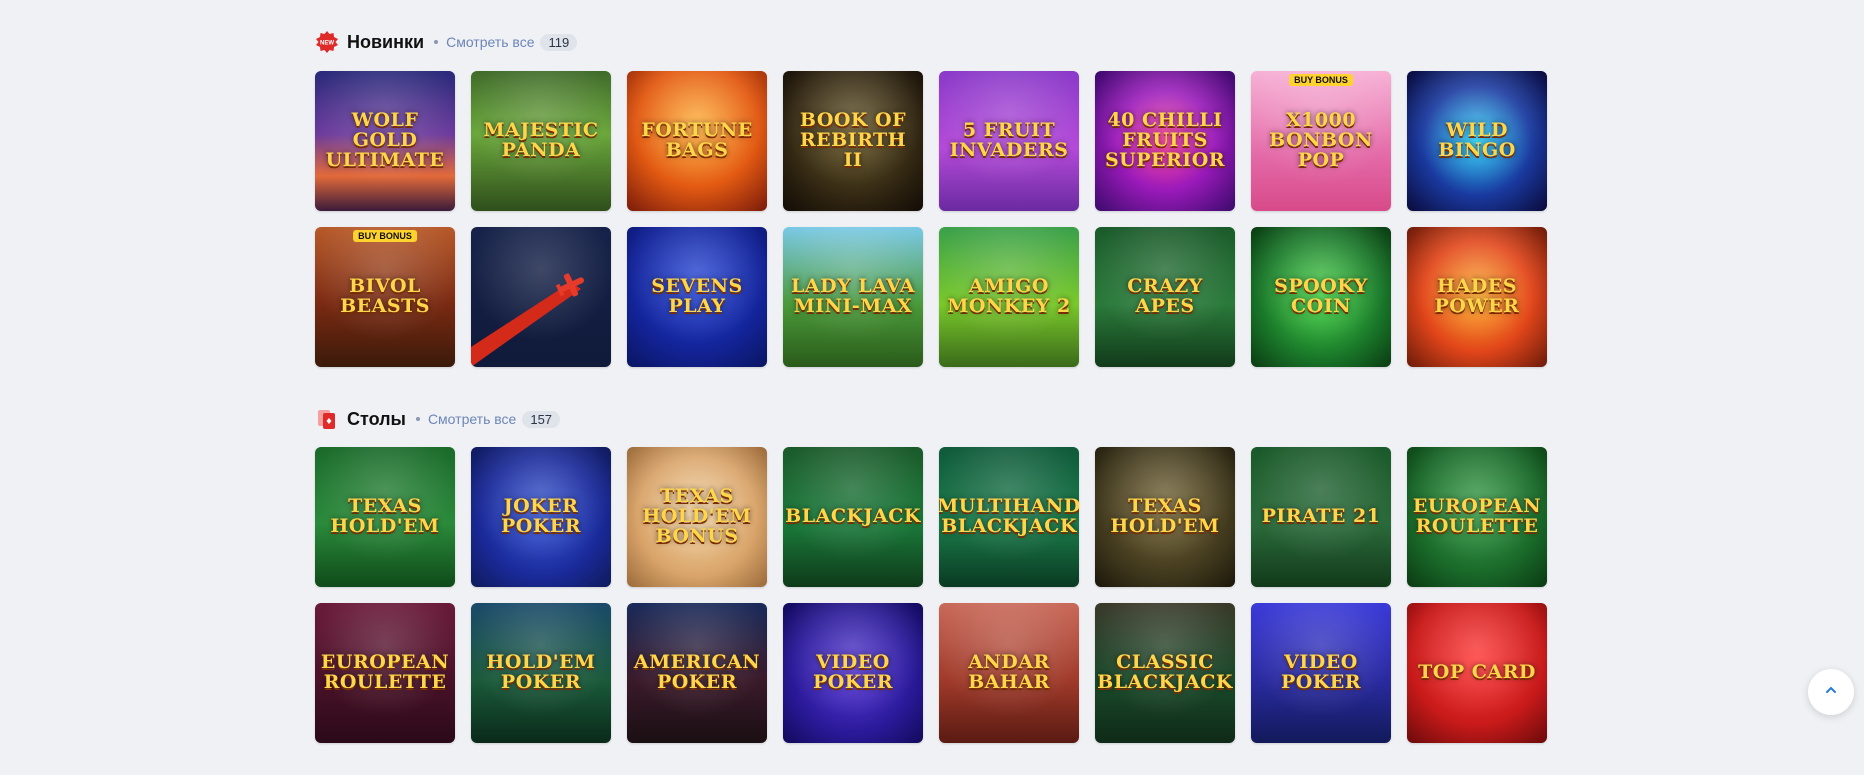  I want to click on section-header: NEW Новинки Смотреть все 119, so click(935, 42).